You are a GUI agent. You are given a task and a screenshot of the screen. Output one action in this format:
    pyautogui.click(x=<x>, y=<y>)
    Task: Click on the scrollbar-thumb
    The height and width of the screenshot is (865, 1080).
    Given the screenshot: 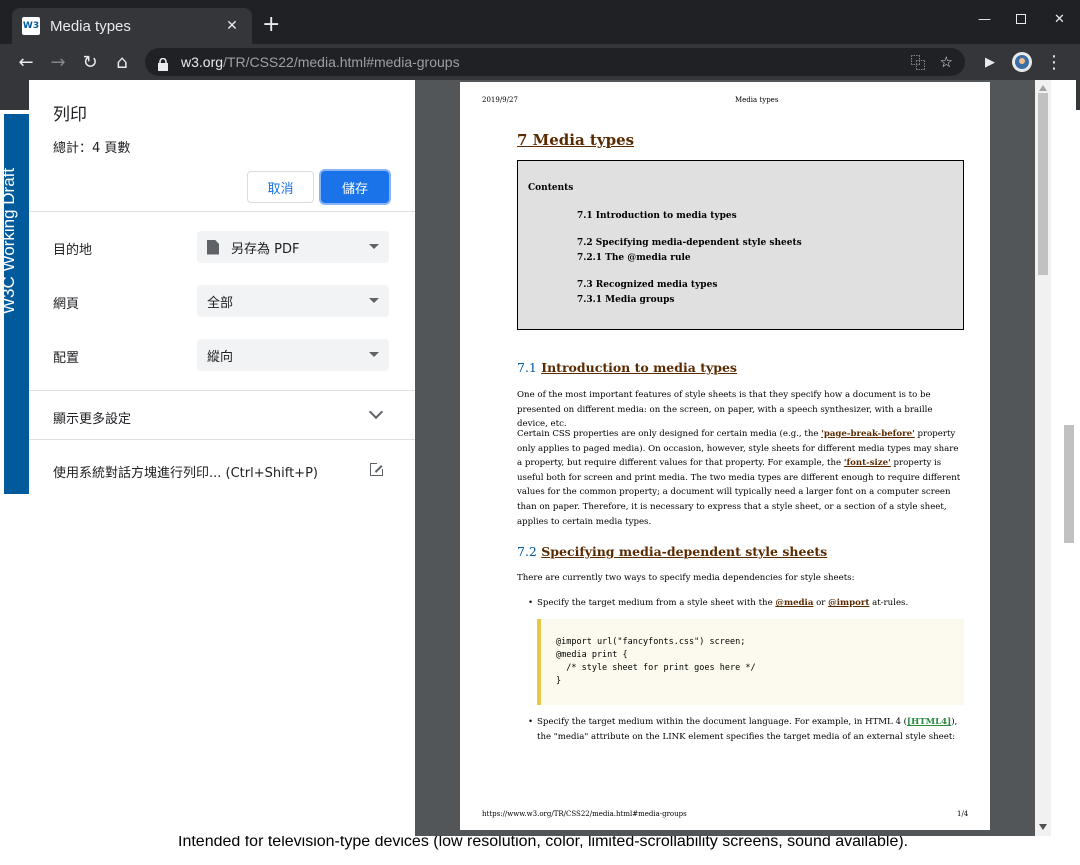 What is the action you would take?
    pyautogui.click(x=1043, y=184)
    